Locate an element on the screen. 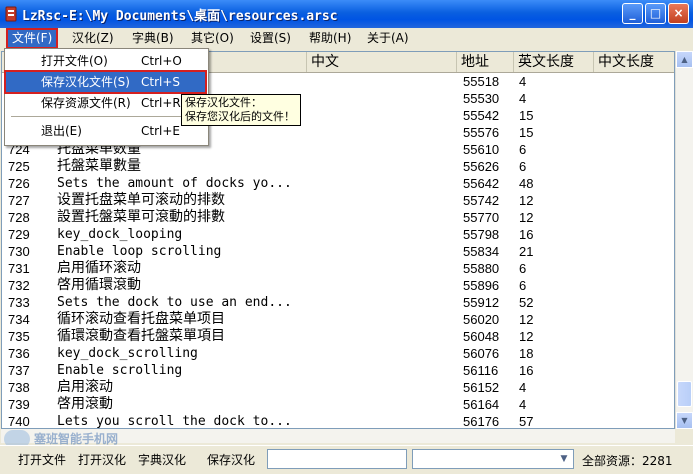 The image size is (693, 474). cell-address: 56164 is located at coordinates (481, 404).